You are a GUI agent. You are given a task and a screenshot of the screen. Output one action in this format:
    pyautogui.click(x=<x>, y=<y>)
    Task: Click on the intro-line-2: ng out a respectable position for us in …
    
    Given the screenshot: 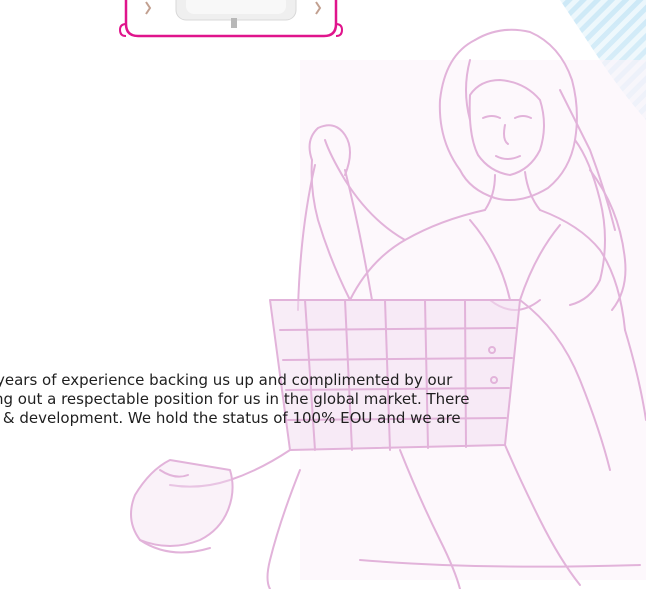 What is the action you would take?
    pyautogui.click(x=235, y=399)
    